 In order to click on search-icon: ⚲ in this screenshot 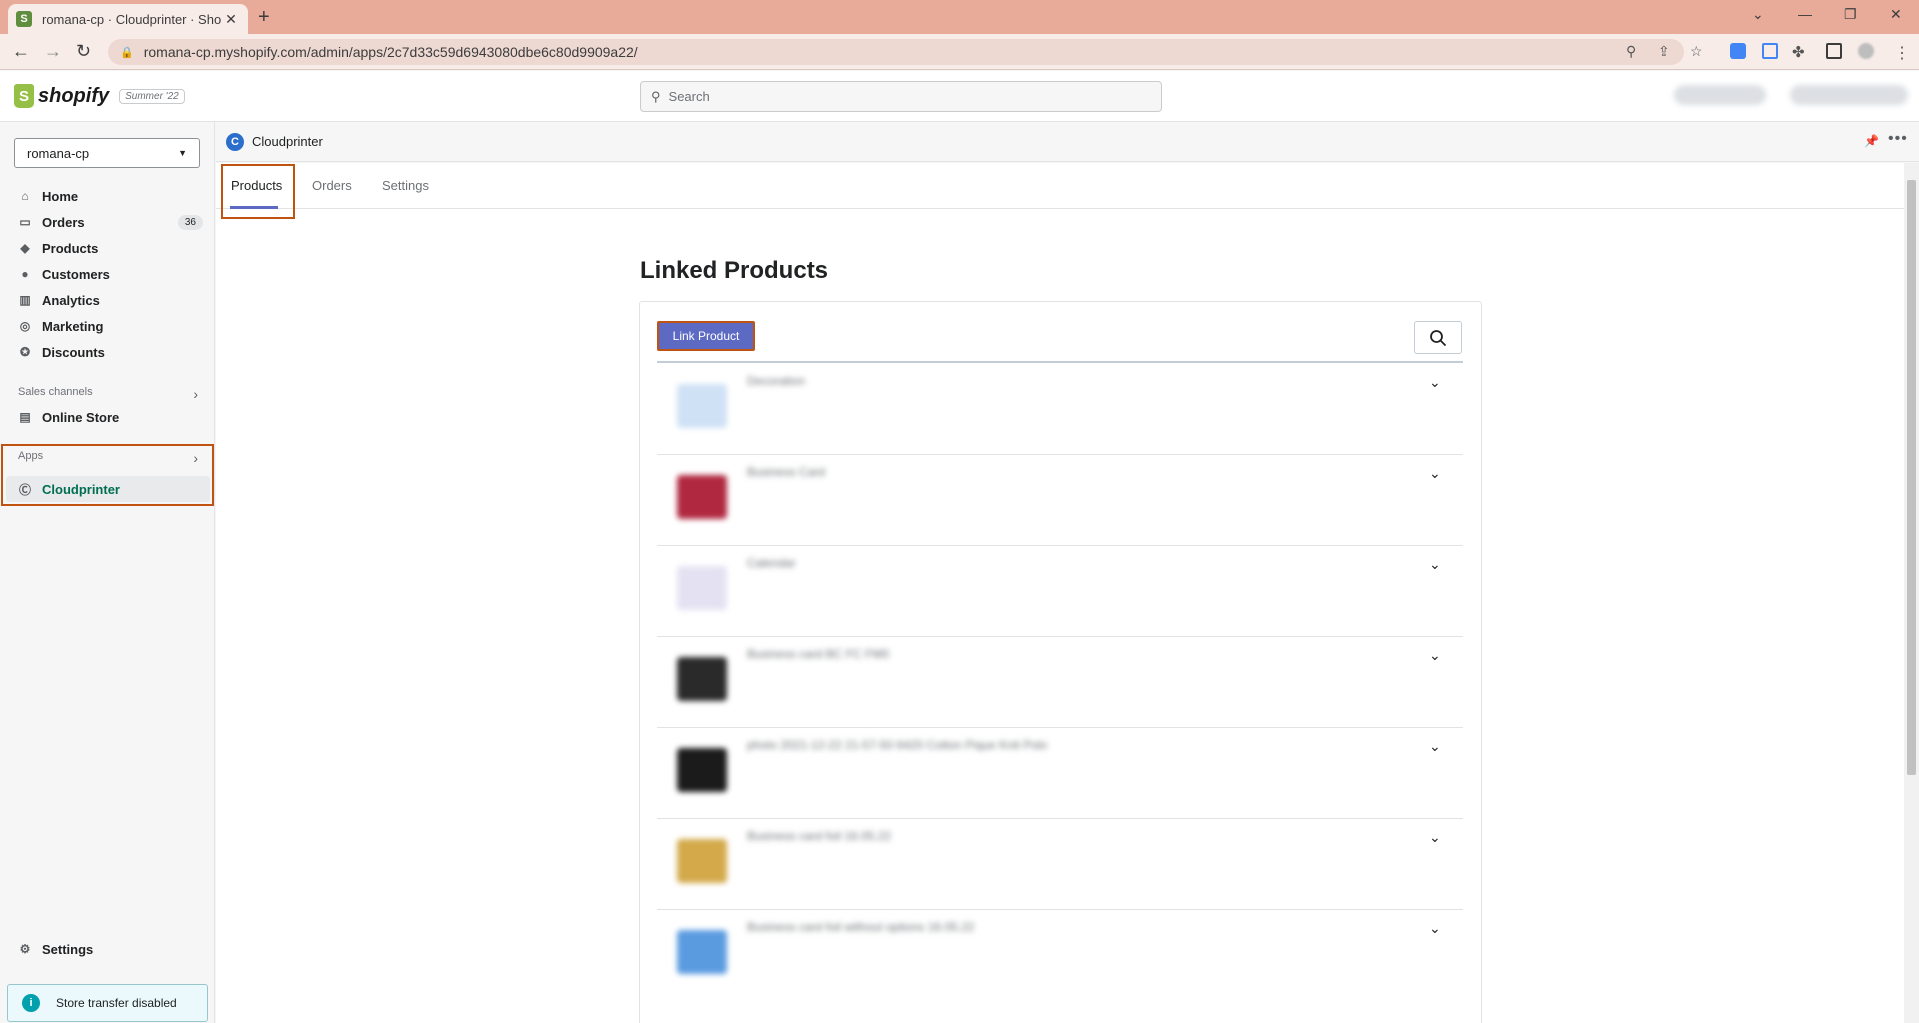, I will do `click(656, 96)`.